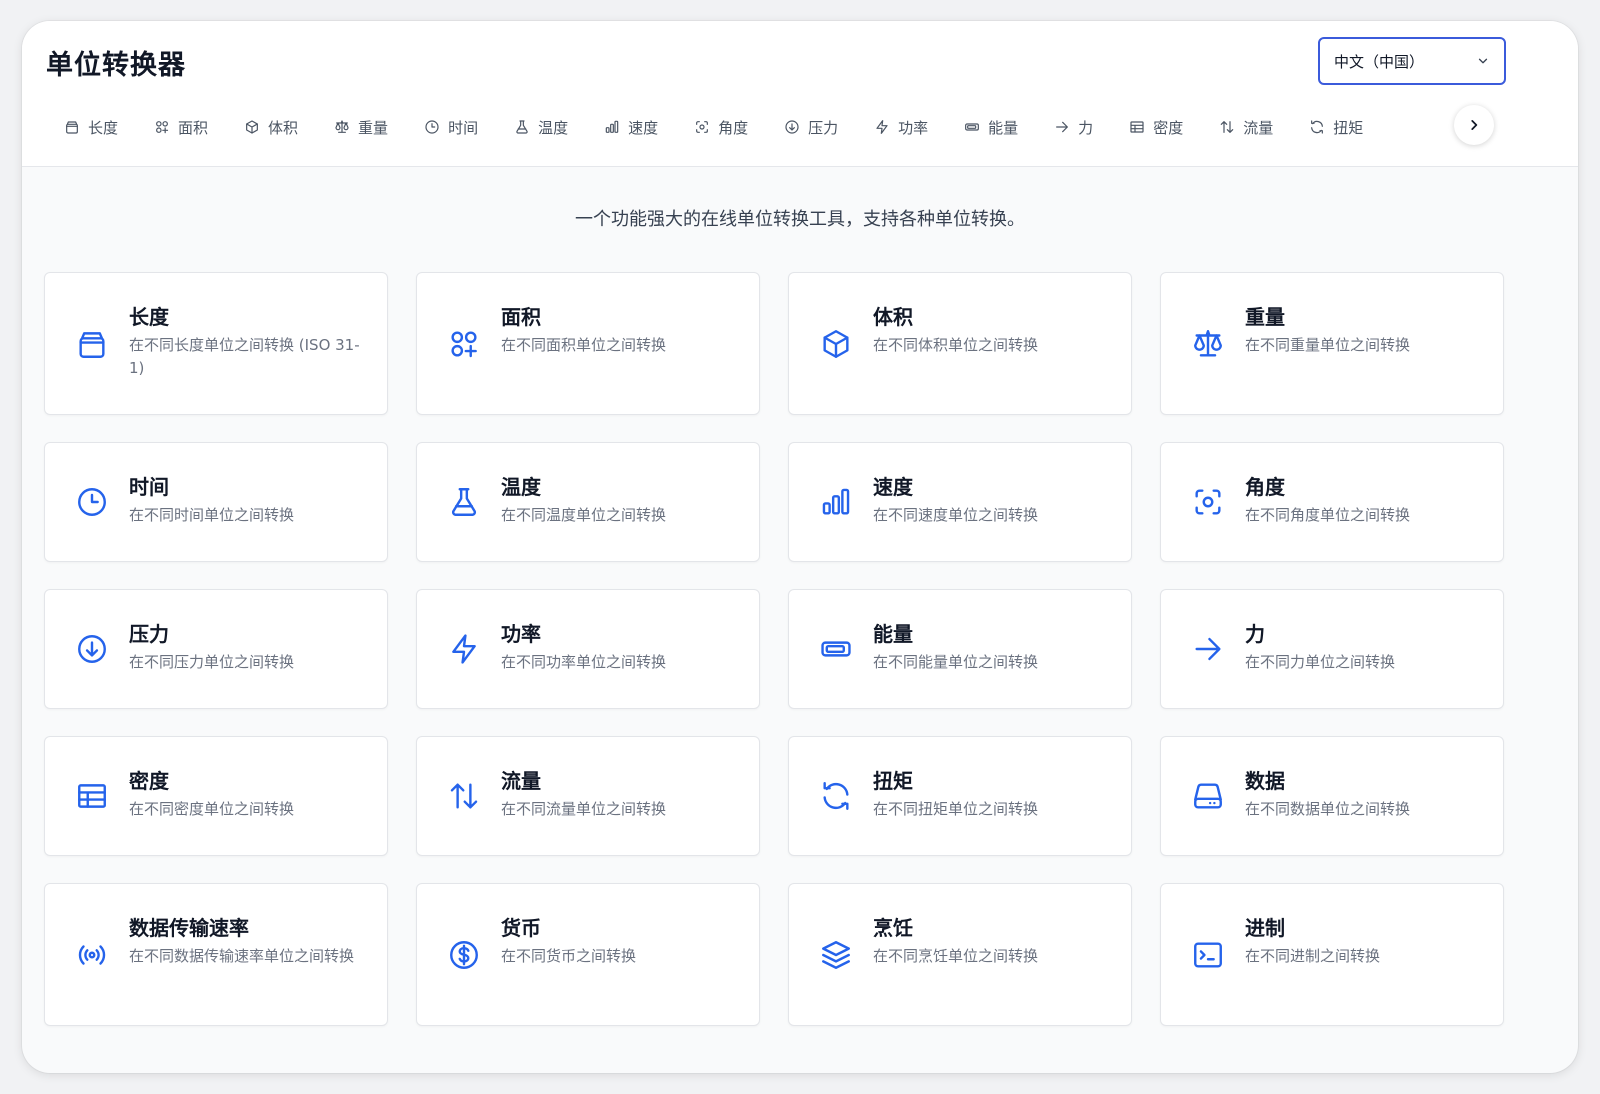 The height and width of the screenshot is (1094, 1600). I want to click on card-text: 数据 在不同数据单位之间转换, so click(1363, 794).